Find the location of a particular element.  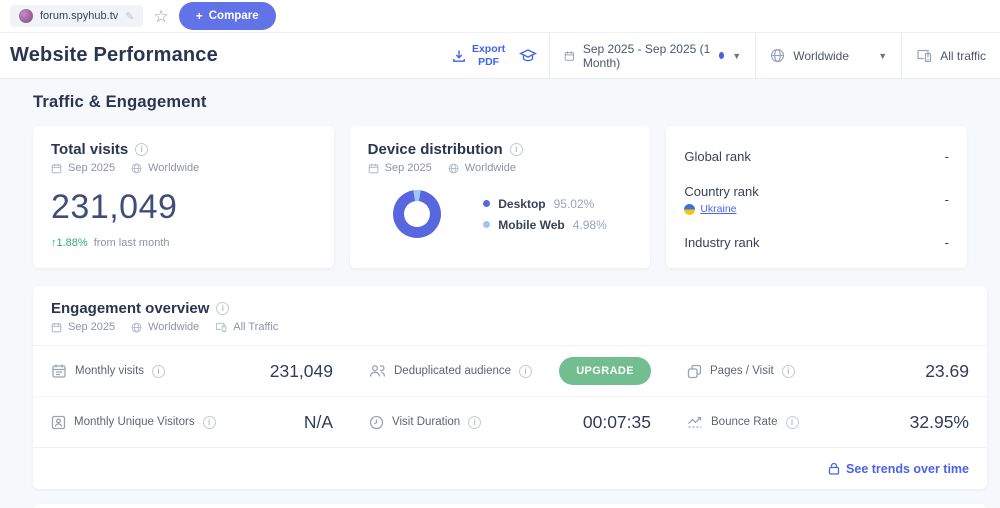

industry-rank-value: - is located at coordinates (947, 242).